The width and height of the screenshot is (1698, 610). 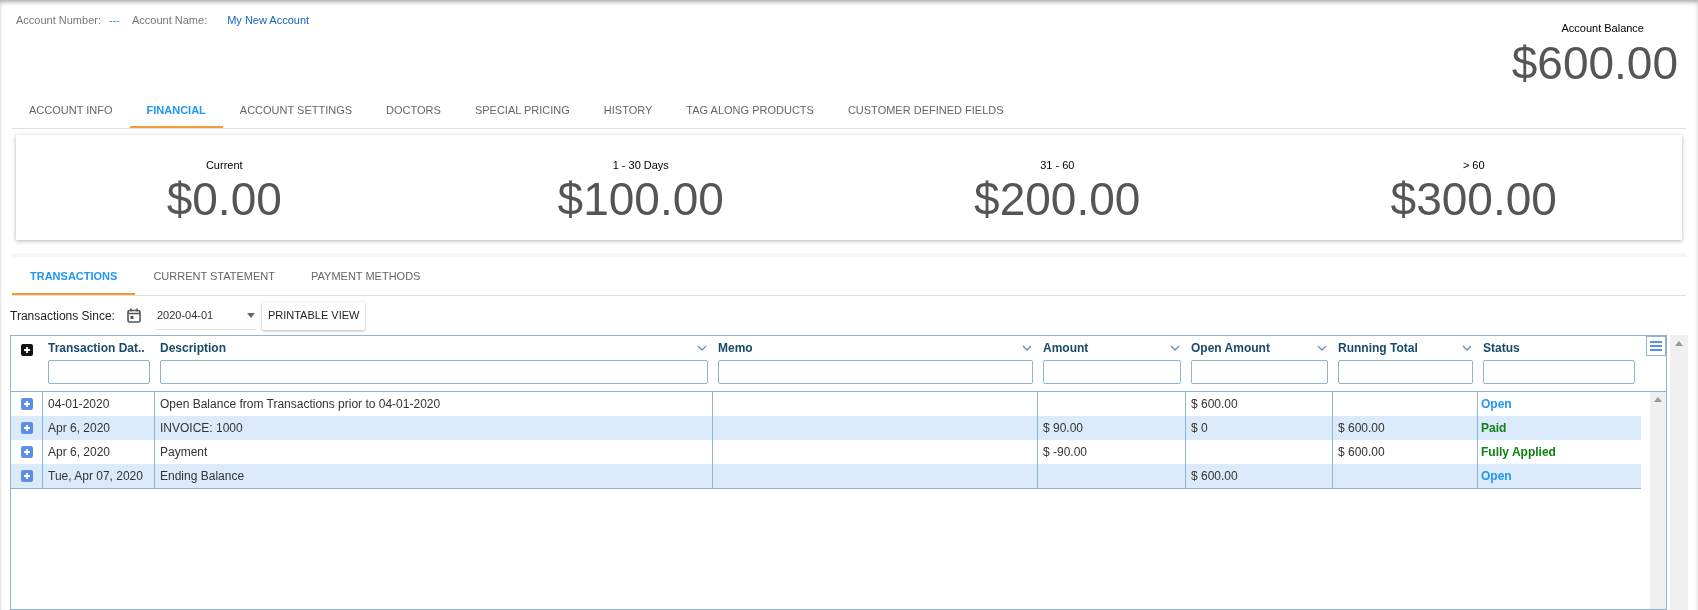 What do you see at coordinates (1057, 165) in the screenshot?
I see `aging-label: 31 - 60` at bounding box center [1057, 165].